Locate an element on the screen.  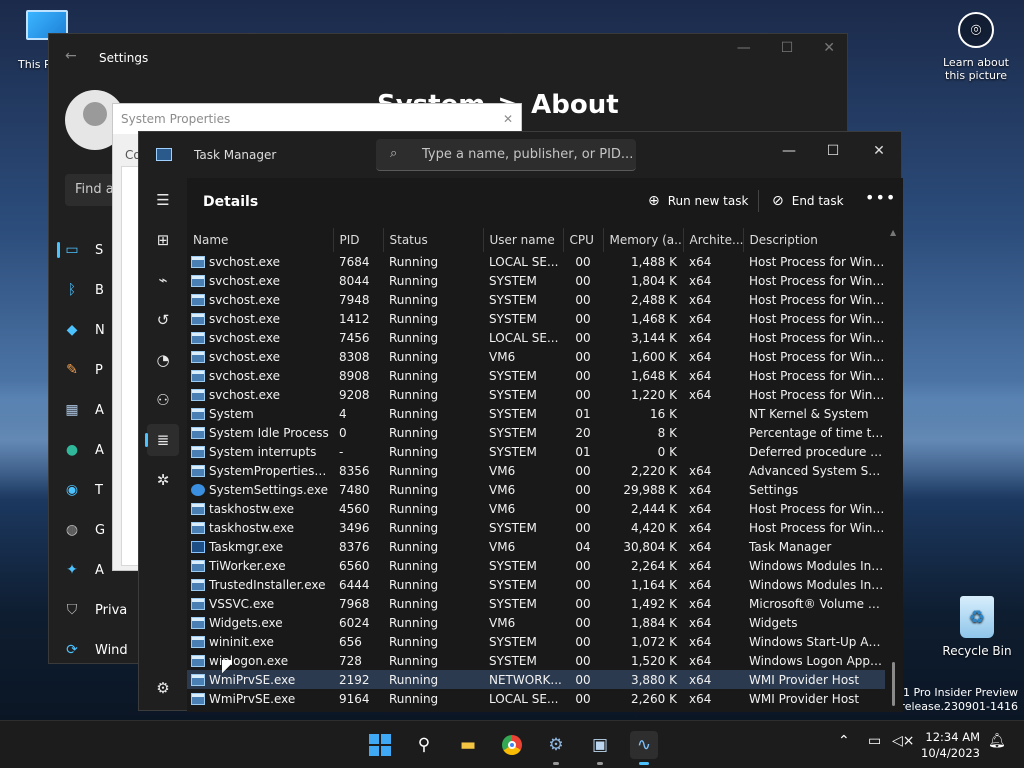
notification-bell-icon: 🔔︎ is located at coordinates (997, 741).